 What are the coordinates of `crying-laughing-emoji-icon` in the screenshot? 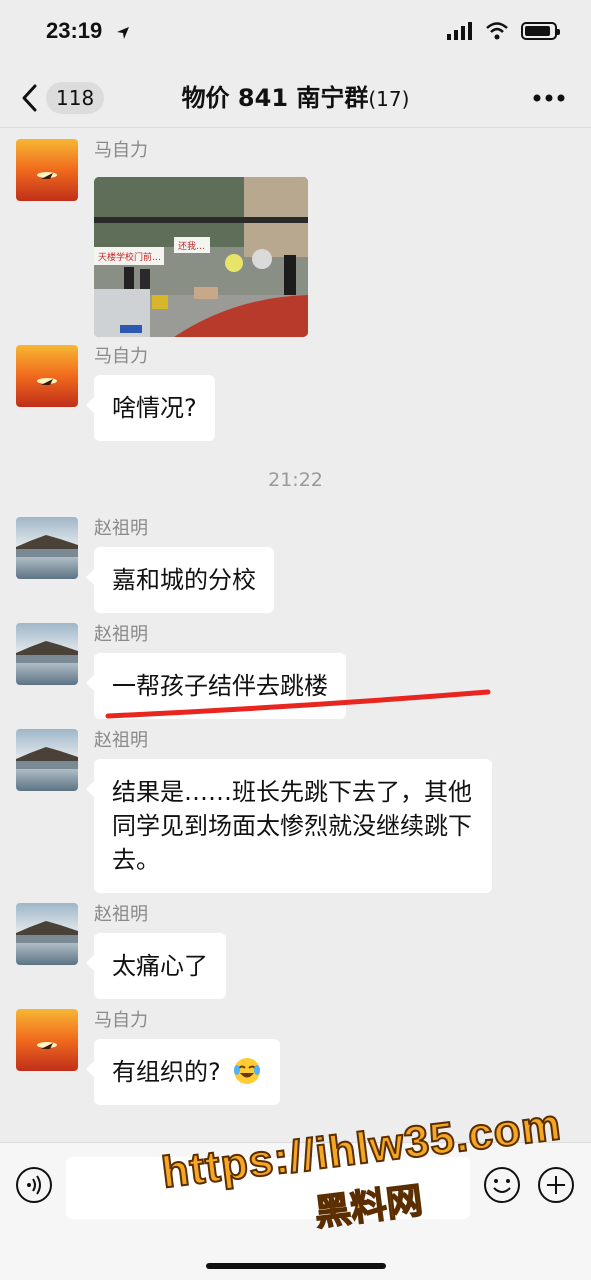 It's located at (247, 1071).